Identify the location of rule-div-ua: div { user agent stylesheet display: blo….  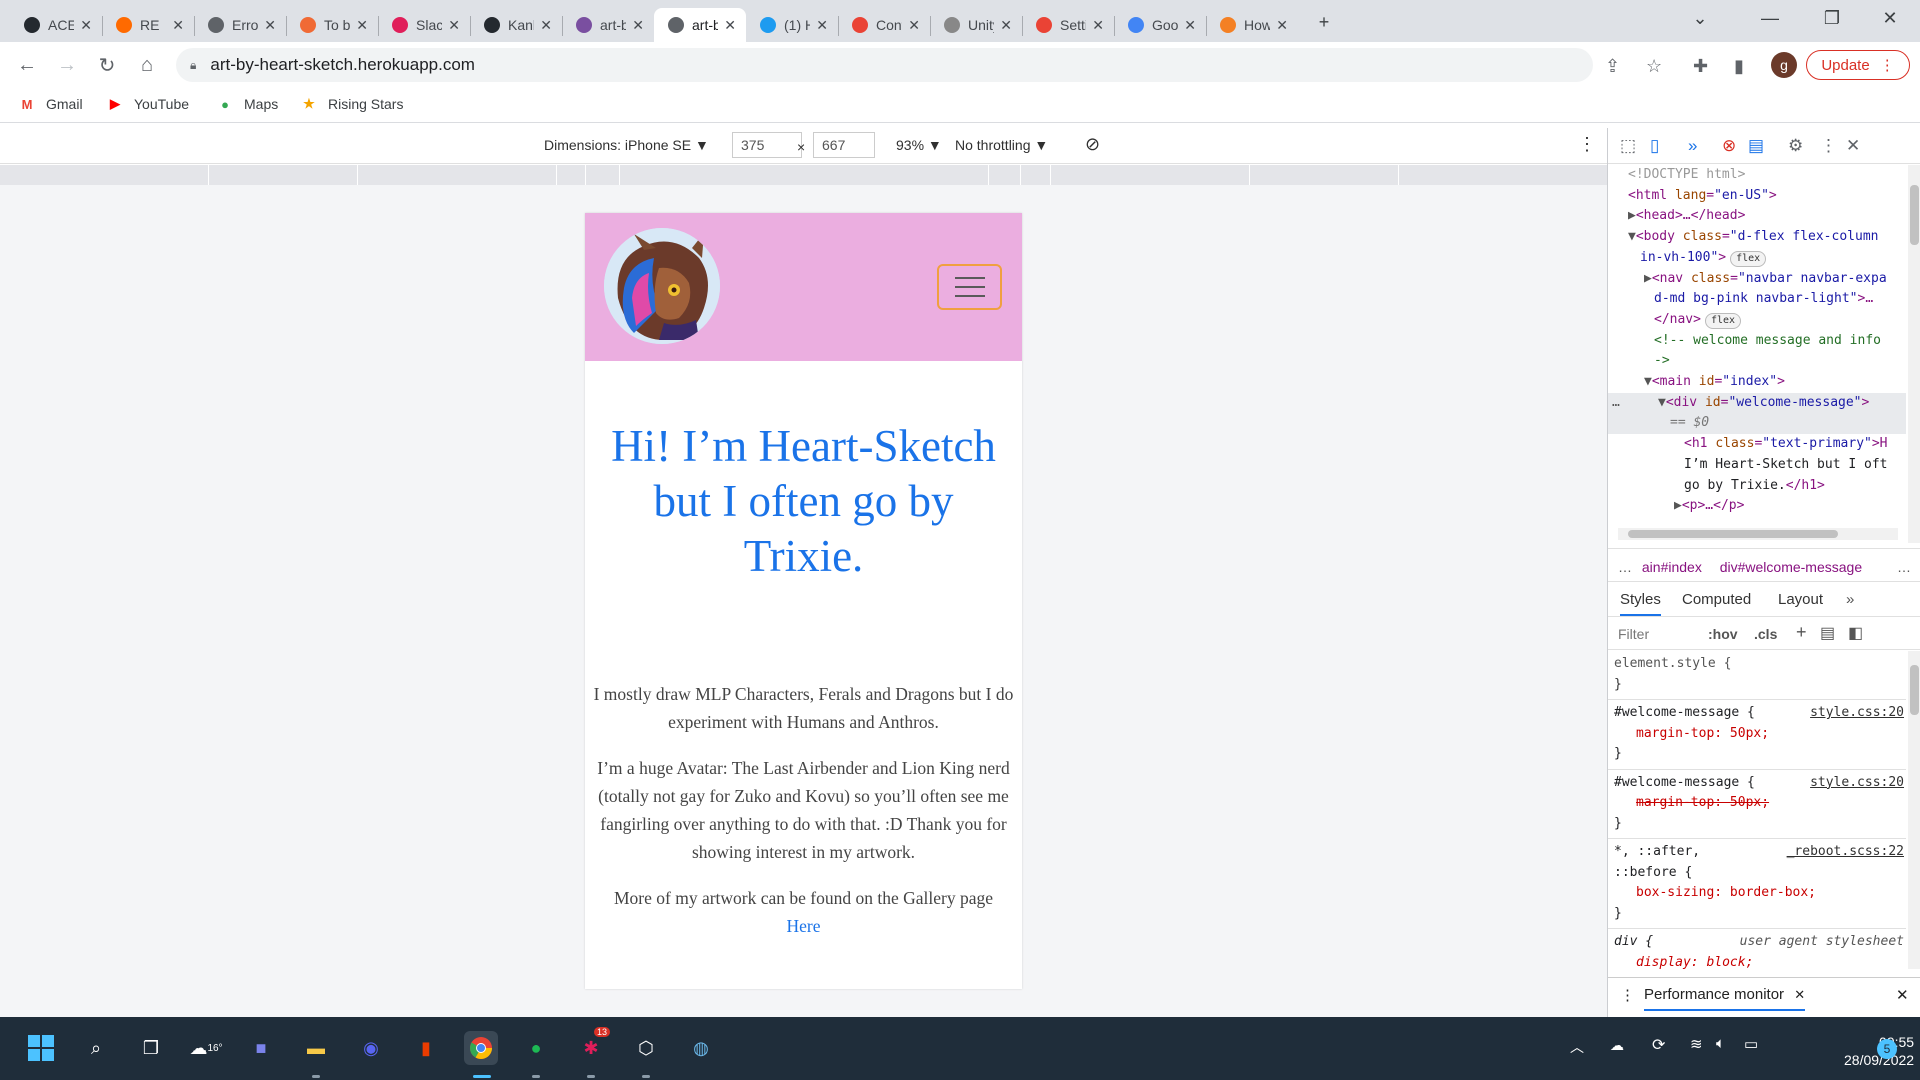
(1757, 949).